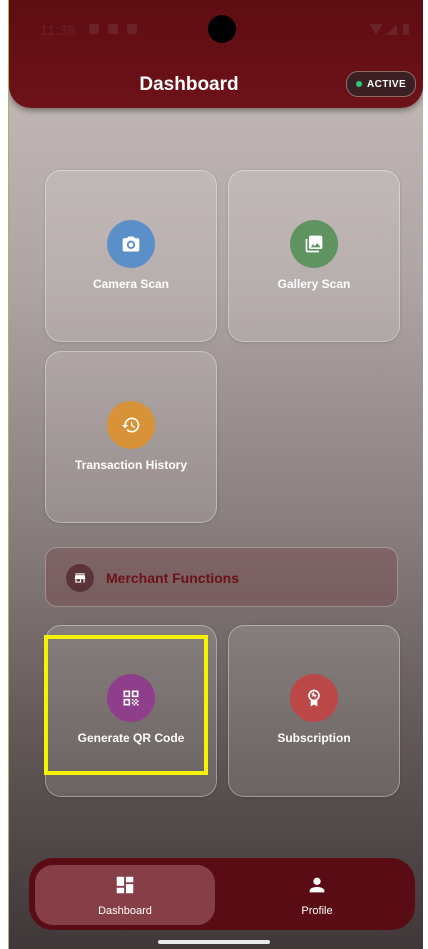 The height and width of the screenshot is (949, 428). Describe the element at coordinates (359, 84) in the screenshot. I see `active-dot-icon` at that location.